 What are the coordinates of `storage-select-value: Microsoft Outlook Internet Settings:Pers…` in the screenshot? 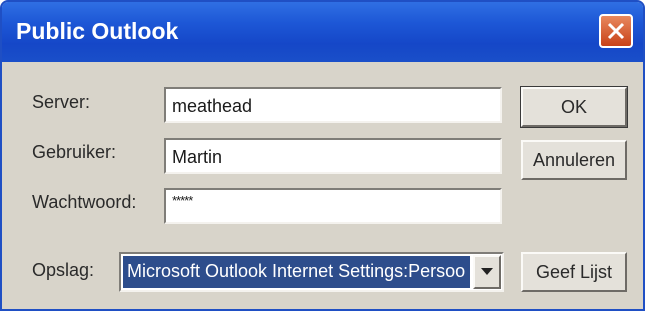 It's located at (296, 272).